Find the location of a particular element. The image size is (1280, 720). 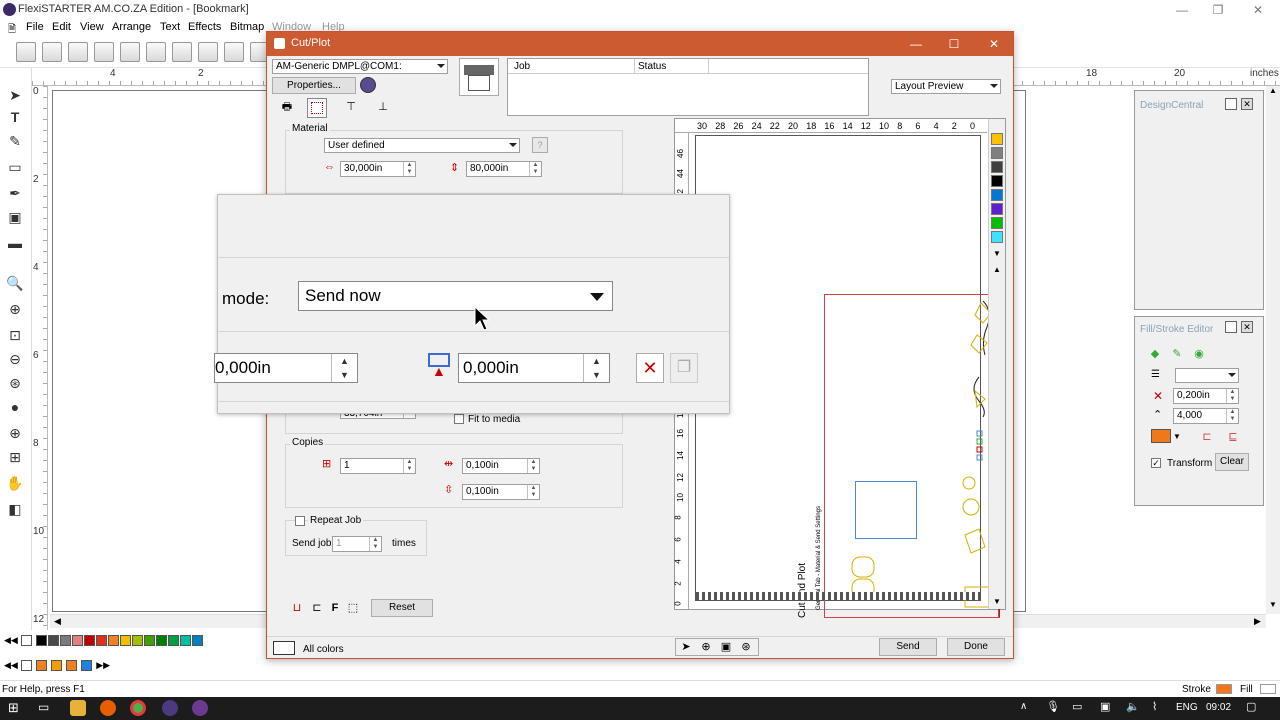

file-explorer-icon is located at coordinates (78, 708).